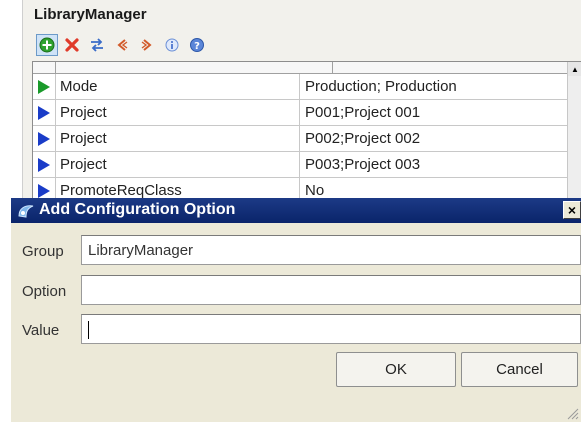 The width and height of the screenshot is (581, 422). What do you see at coordinates (331, 329) in the screenshot?
I see `value-field` at bounding box center [331, 329].